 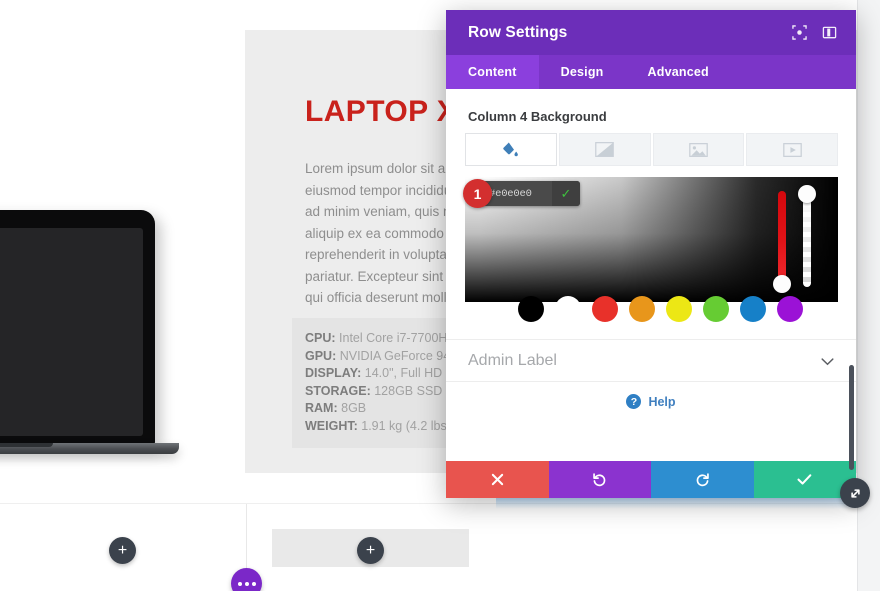 I want to click on add-module-button-1: +, so click(x=122, y=550).